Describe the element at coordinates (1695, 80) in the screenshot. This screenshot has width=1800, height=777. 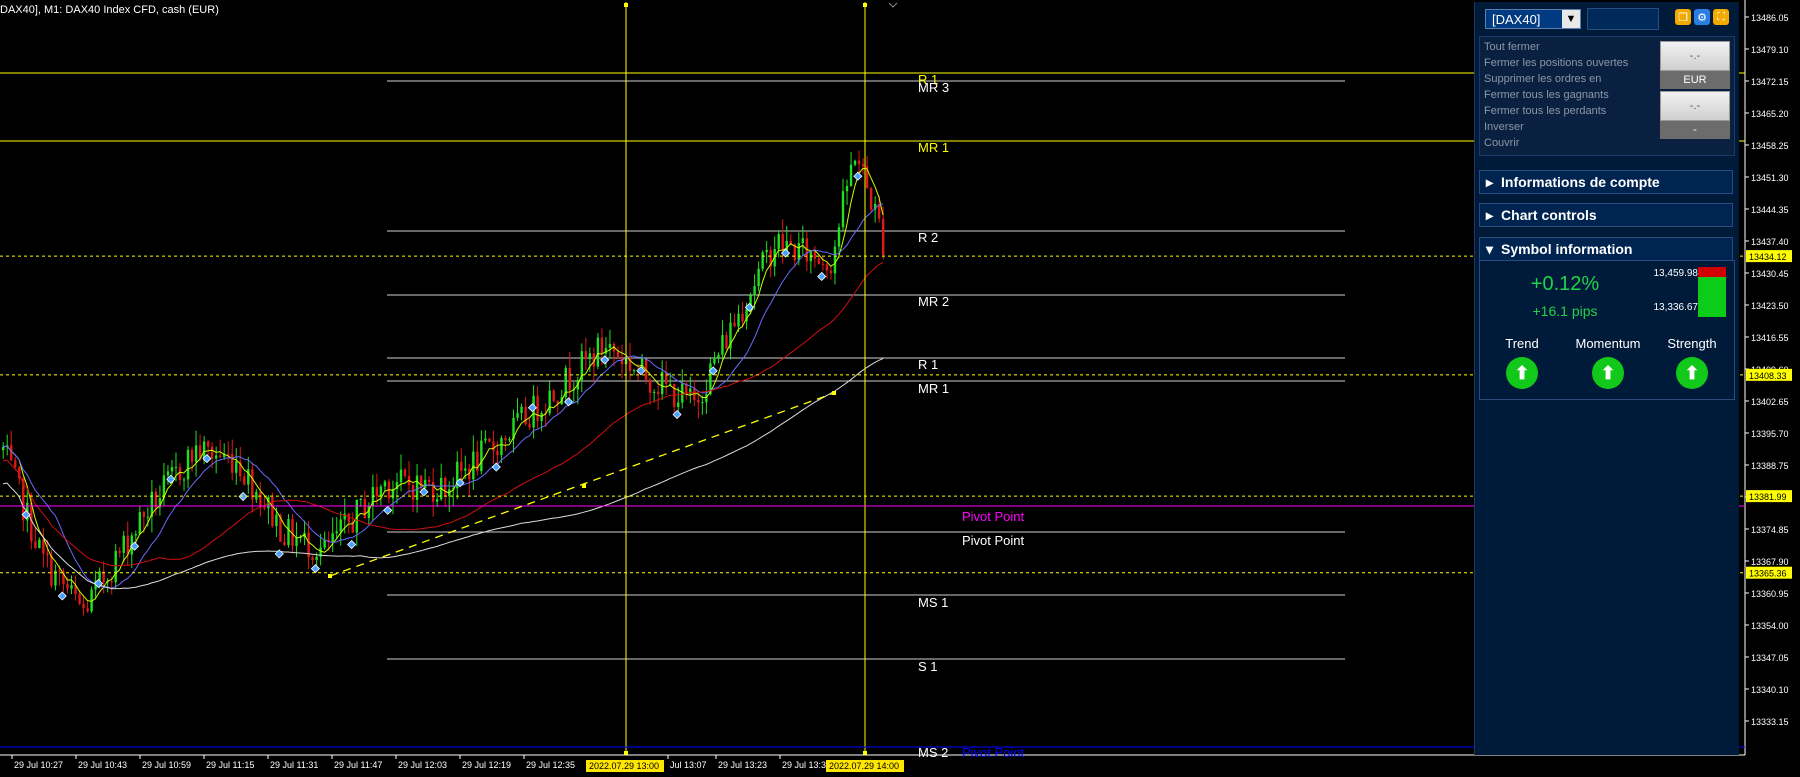
I see `value-box-1-currency: EUR` at that location.